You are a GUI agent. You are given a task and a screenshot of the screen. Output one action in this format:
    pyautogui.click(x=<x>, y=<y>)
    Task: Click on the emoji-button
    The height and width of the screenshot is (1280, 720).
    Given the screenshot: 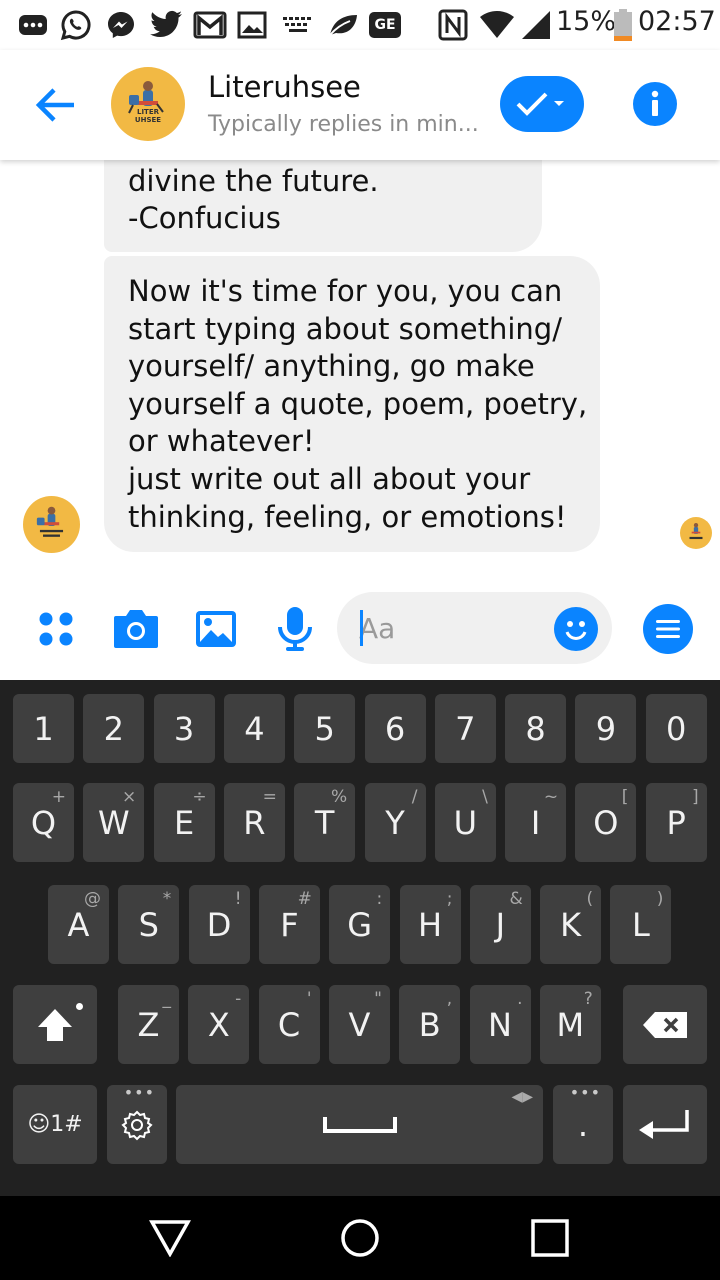 What is the action you would take?
    pyautogui.click(x=576, y=629)
    